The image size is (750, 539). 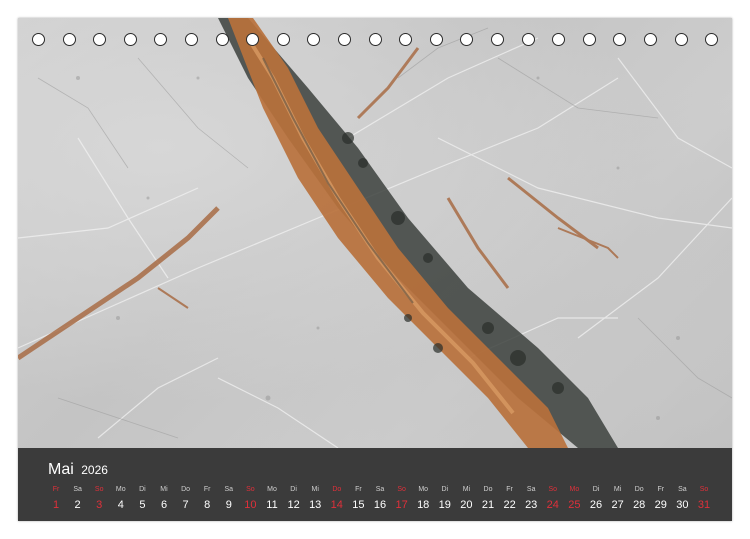 I want to click on day-number: 30, so click(x=682, y=505).